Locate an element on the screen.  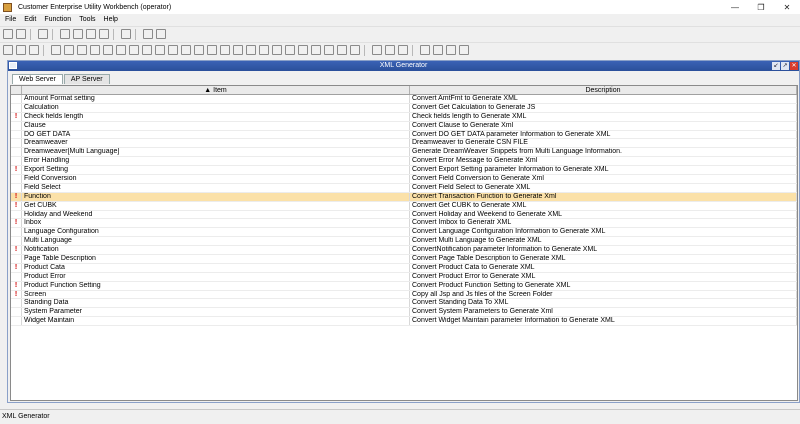
settings-icon is located at coordinates (21, 50).